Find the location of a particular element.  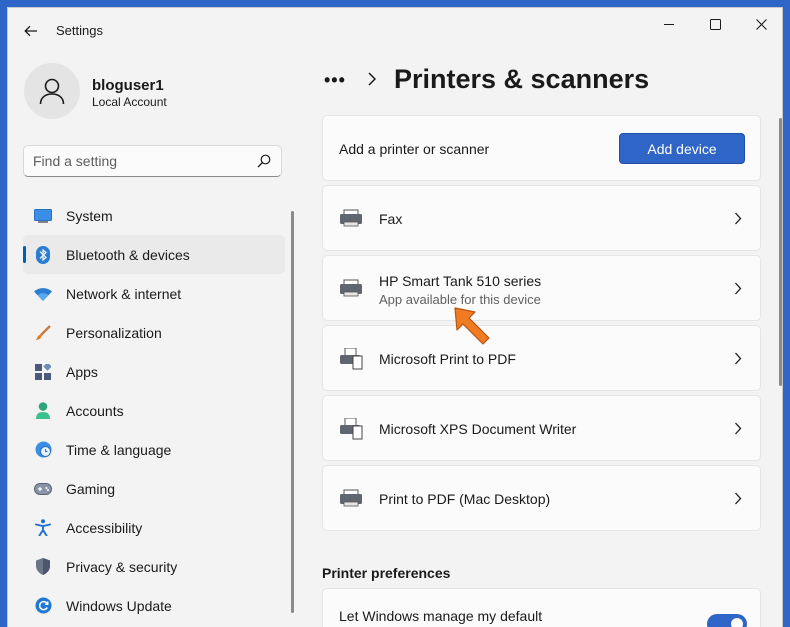

breadcrumb-more-button: ••• is located at coordinates (335, 80).